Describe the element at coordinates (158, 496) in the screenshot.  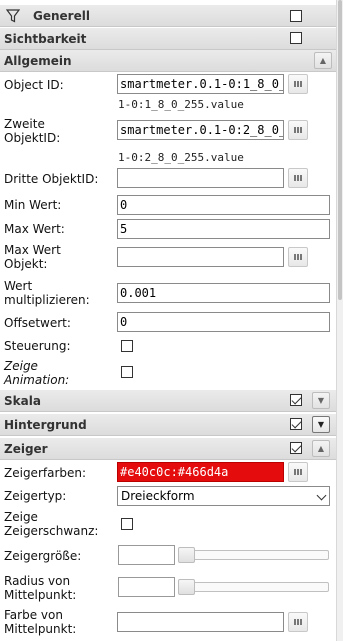
I see `zeigertyp-selected-value: Dreieckform` at that location.